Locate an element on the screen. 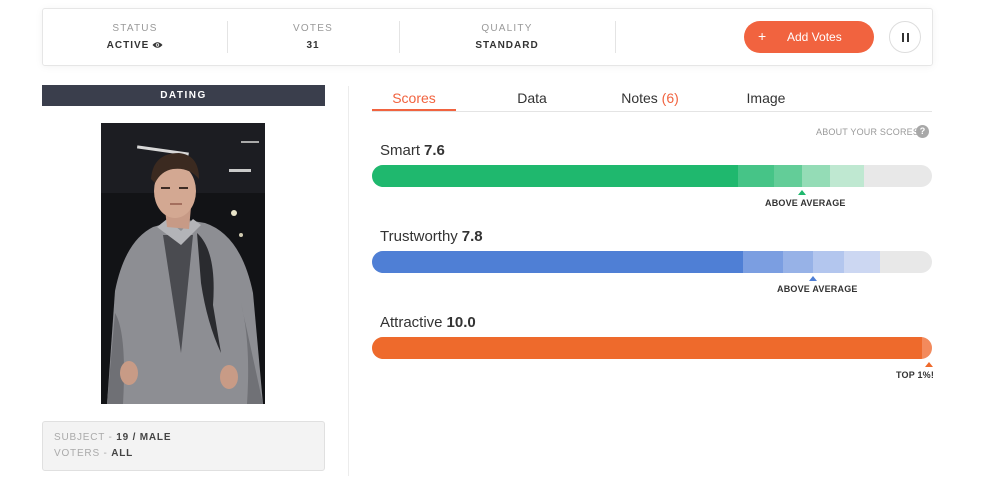  stat-divider is located at coordinates (615, 37).